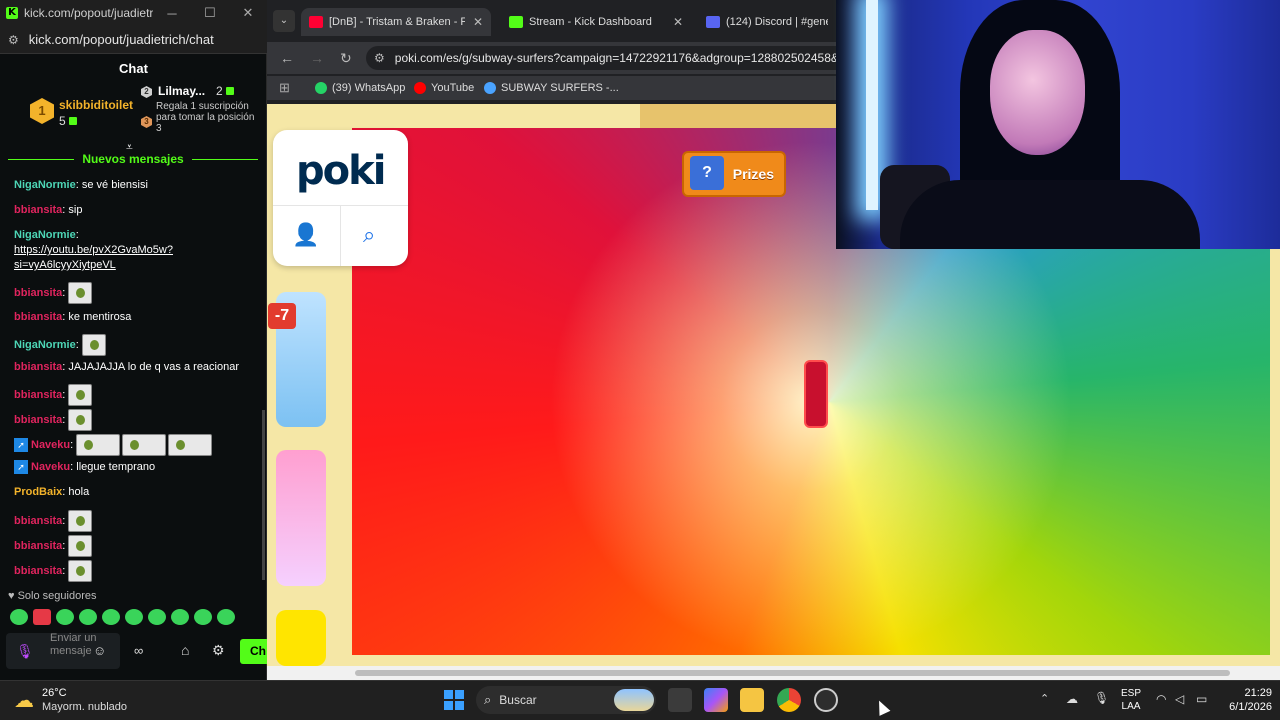 The height and width of the screenshot is (720, 1280). What do you see at coordinates (84, 707) in the screenshot?
I see `weather-description: Mayorm. nublado` at bounding box center [84, 707].